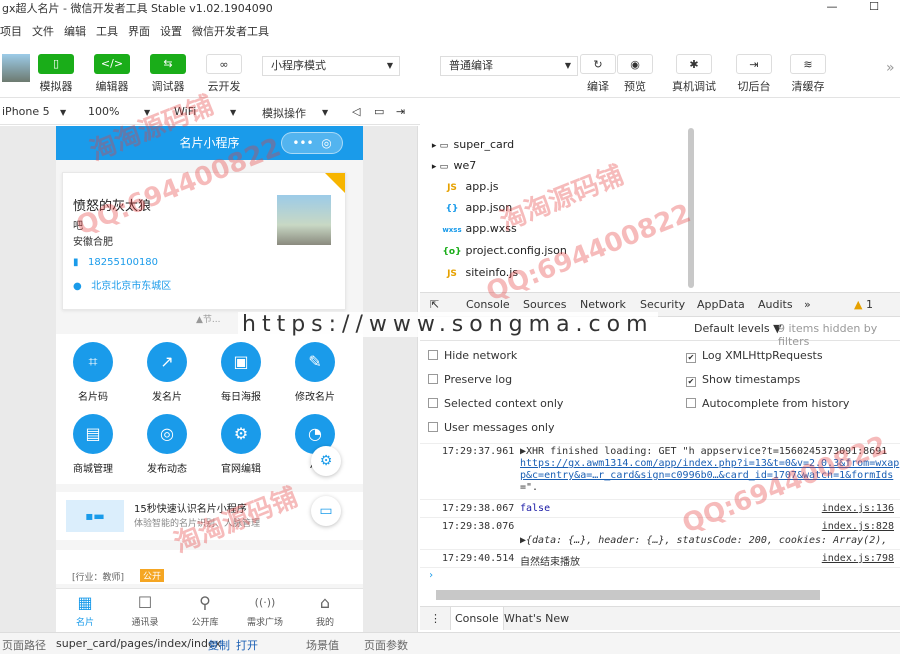 This screenshot has width=900, height=654. Describe the element at coordinates (434, 304) in the screenshot. I see `inspect-icon: ⇱` at that location.